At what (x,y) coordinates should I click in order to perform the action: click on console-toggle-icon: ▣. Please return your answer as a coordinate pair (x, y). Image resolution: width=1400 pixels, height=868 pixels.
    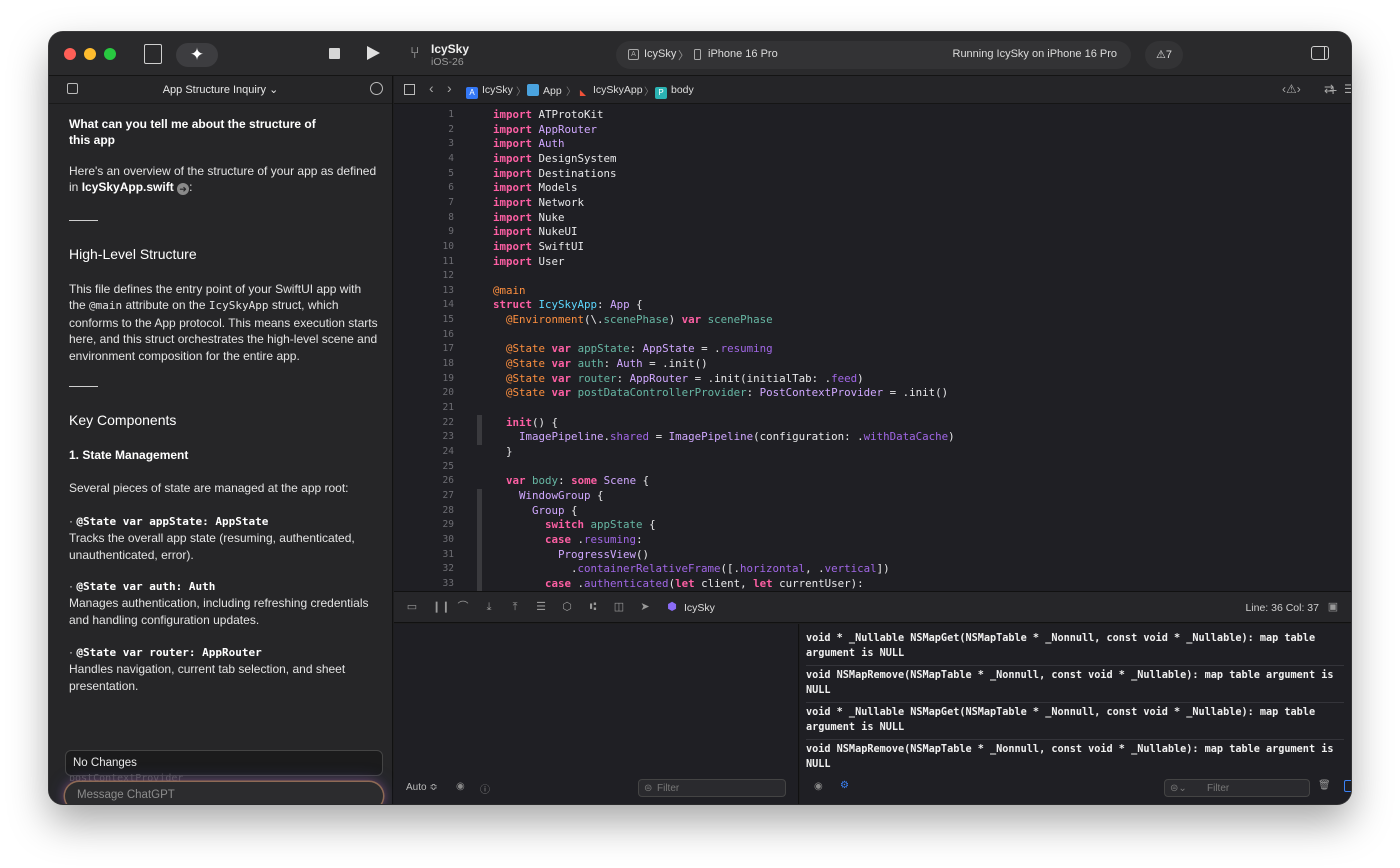
    Looking at the image, I should click on (1333, 607).